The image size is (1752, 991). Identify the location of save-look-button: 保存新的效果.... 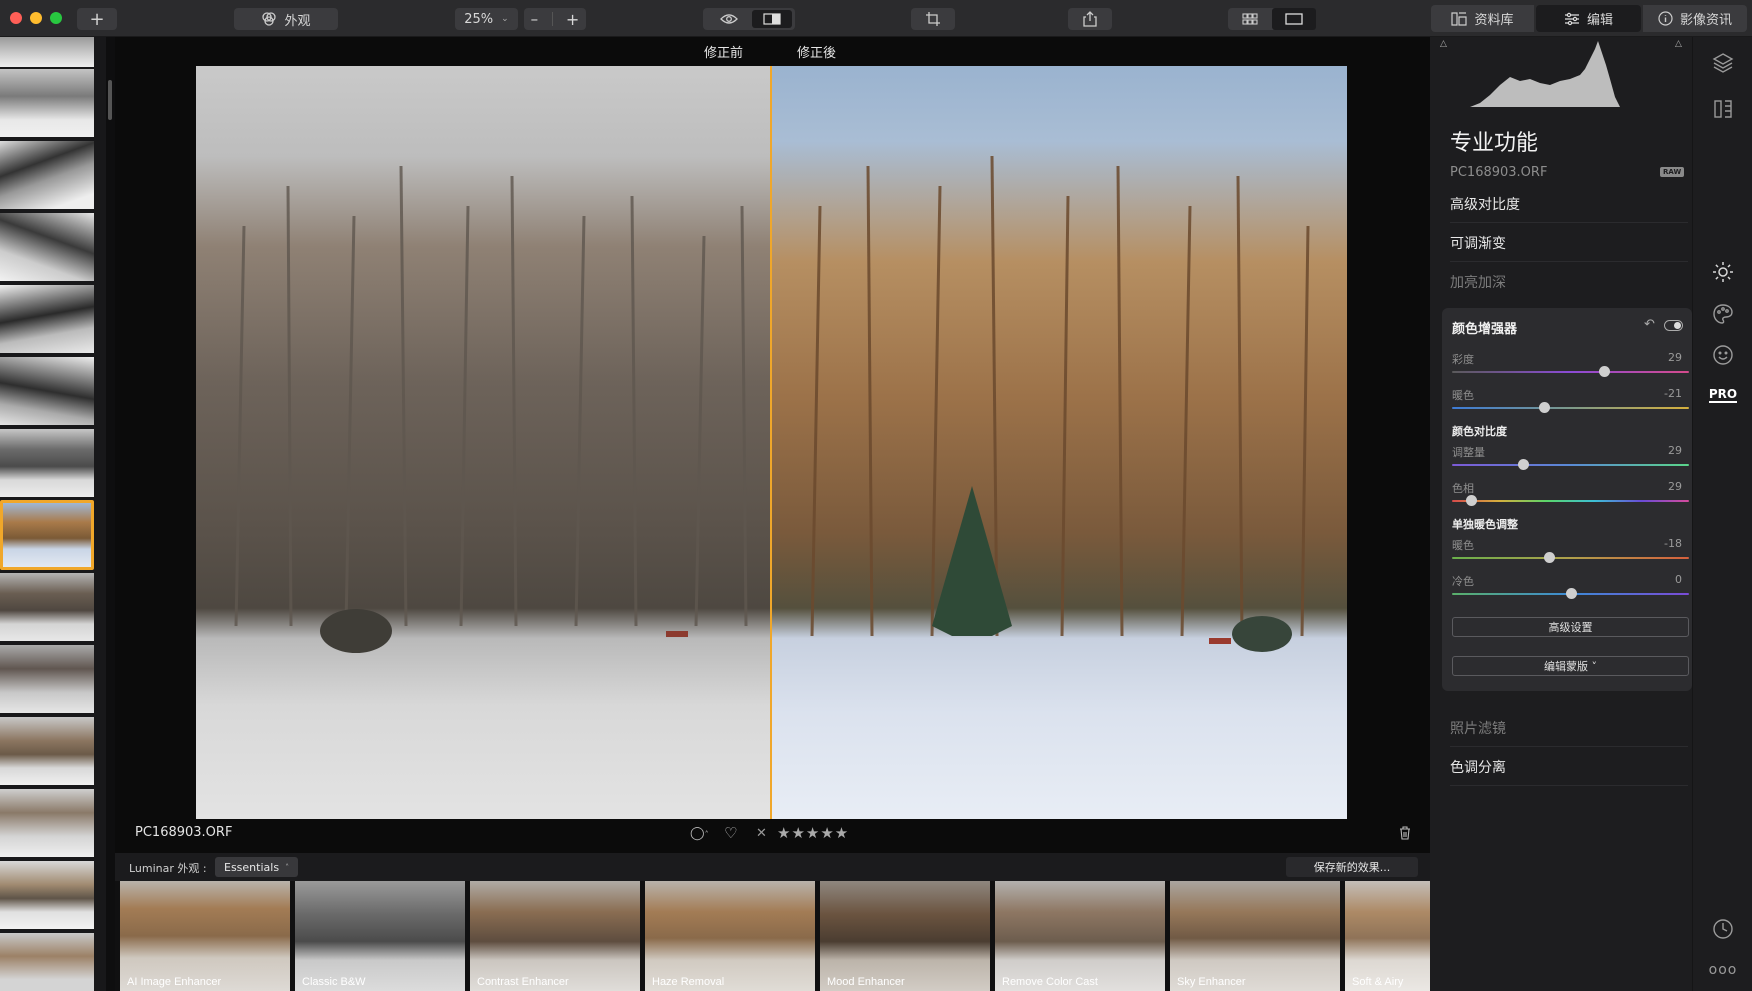
(1352, 867).